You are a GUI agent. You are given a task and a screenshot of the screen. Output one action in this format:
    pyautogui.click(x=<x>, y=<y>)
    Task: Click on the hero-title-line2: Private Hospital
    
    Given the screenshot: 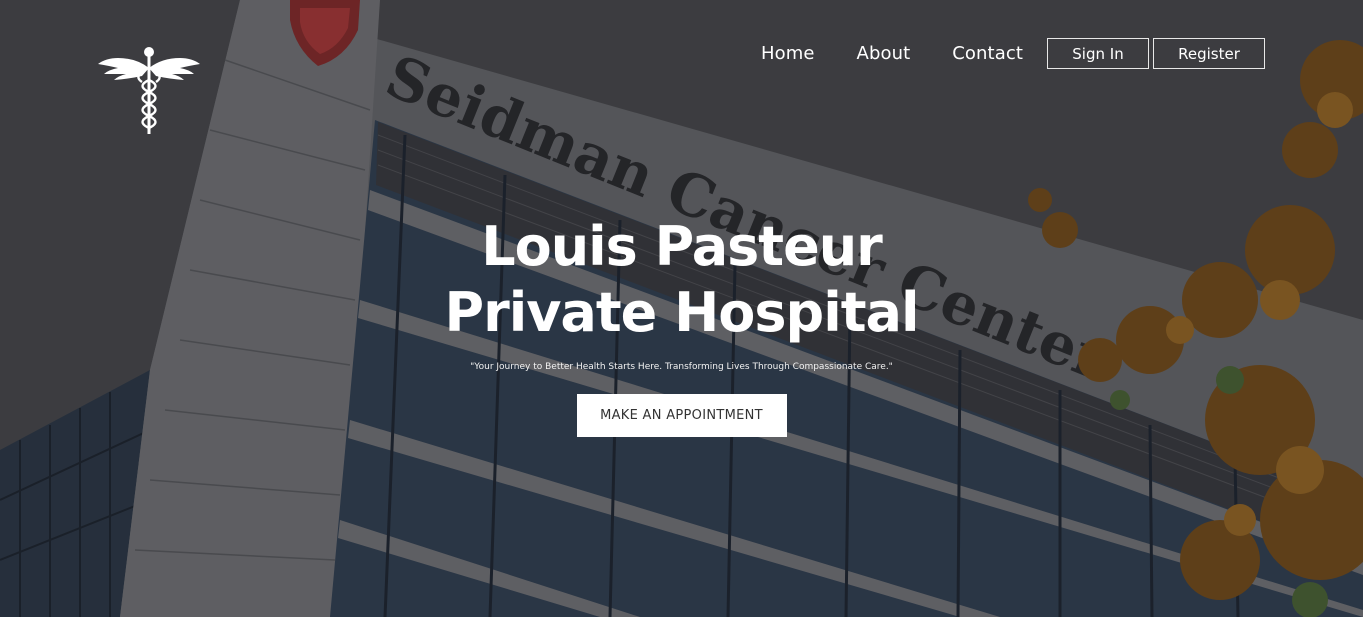 What is the action you would take?
    pyautogui.click(x=682, y=312)
    